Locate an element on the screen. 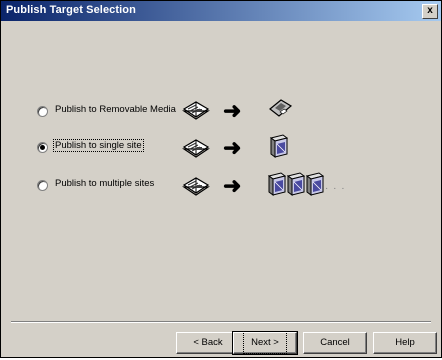 The height and width of the screenshot is (360, 442). title-bar: Publish Target Selection x is located at coordinates (221, 11).